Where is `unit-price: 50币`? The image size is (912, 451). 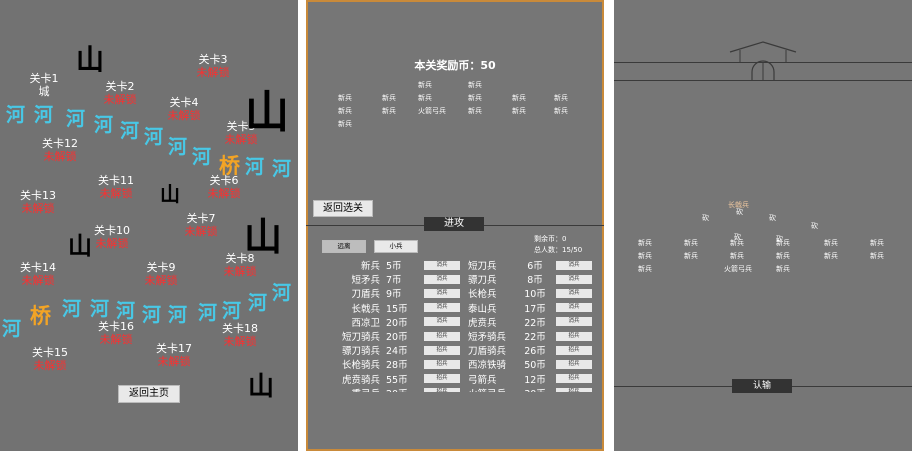
unit-price: 50币 is located at coordinates (535, 366).